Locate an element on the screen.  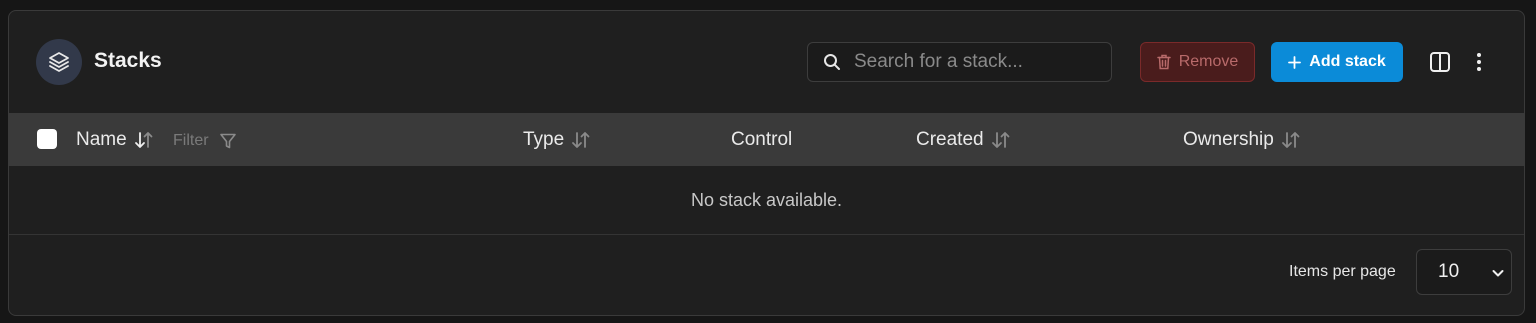
column-header-name: Name is located at coordinates (115, 140).